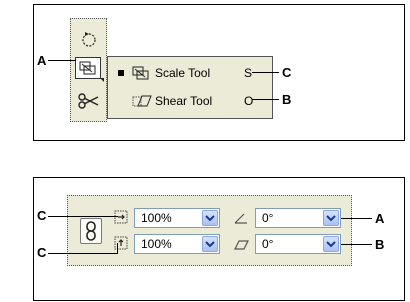 The height and width of the screenshot is (302, 410). I want to click on flyout-item-shear-tool: Shear Tool O, so click(190, 101).